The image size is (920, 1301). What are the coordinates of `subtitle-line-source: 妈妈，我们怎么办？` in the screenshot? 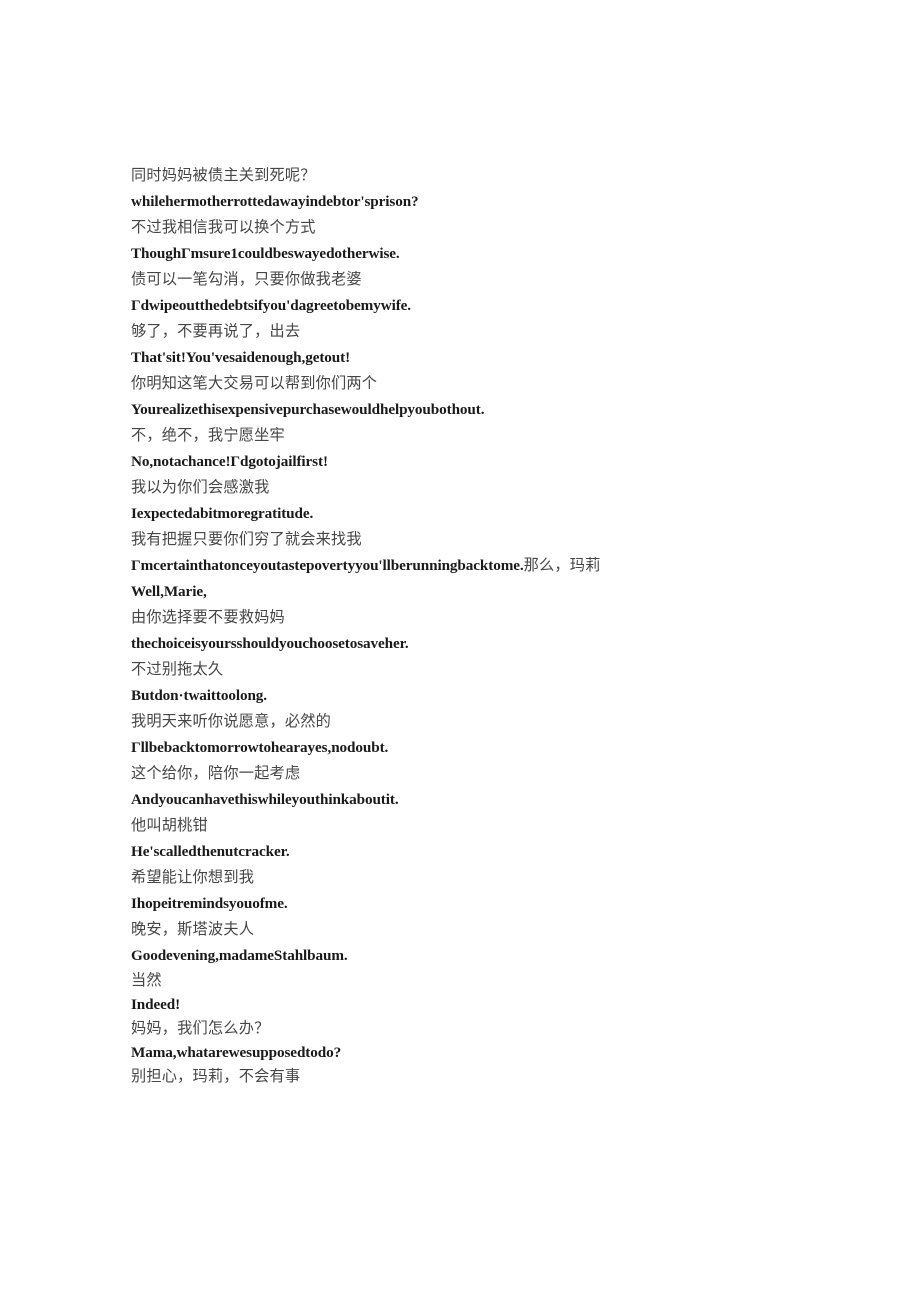 It's located at (200, 1028).